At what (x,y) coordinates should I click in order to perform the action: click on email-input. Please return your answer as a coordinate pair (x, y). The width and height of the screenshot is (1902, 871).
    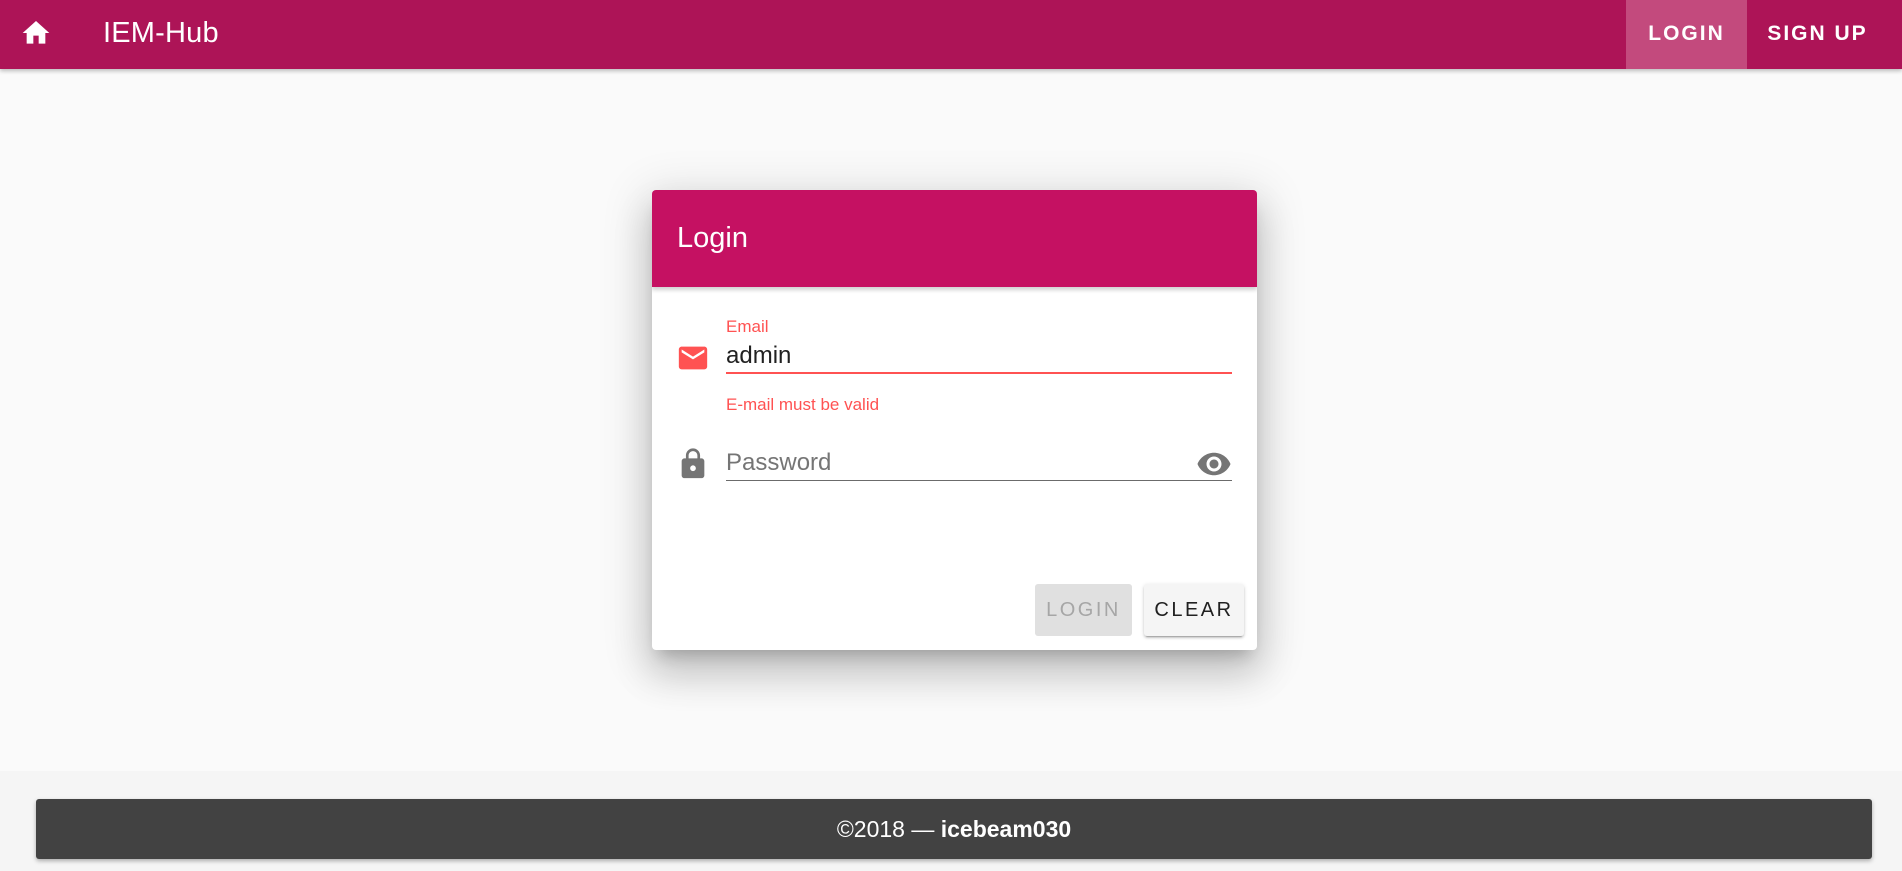
    Looking at the image, I should click on (979, 357).